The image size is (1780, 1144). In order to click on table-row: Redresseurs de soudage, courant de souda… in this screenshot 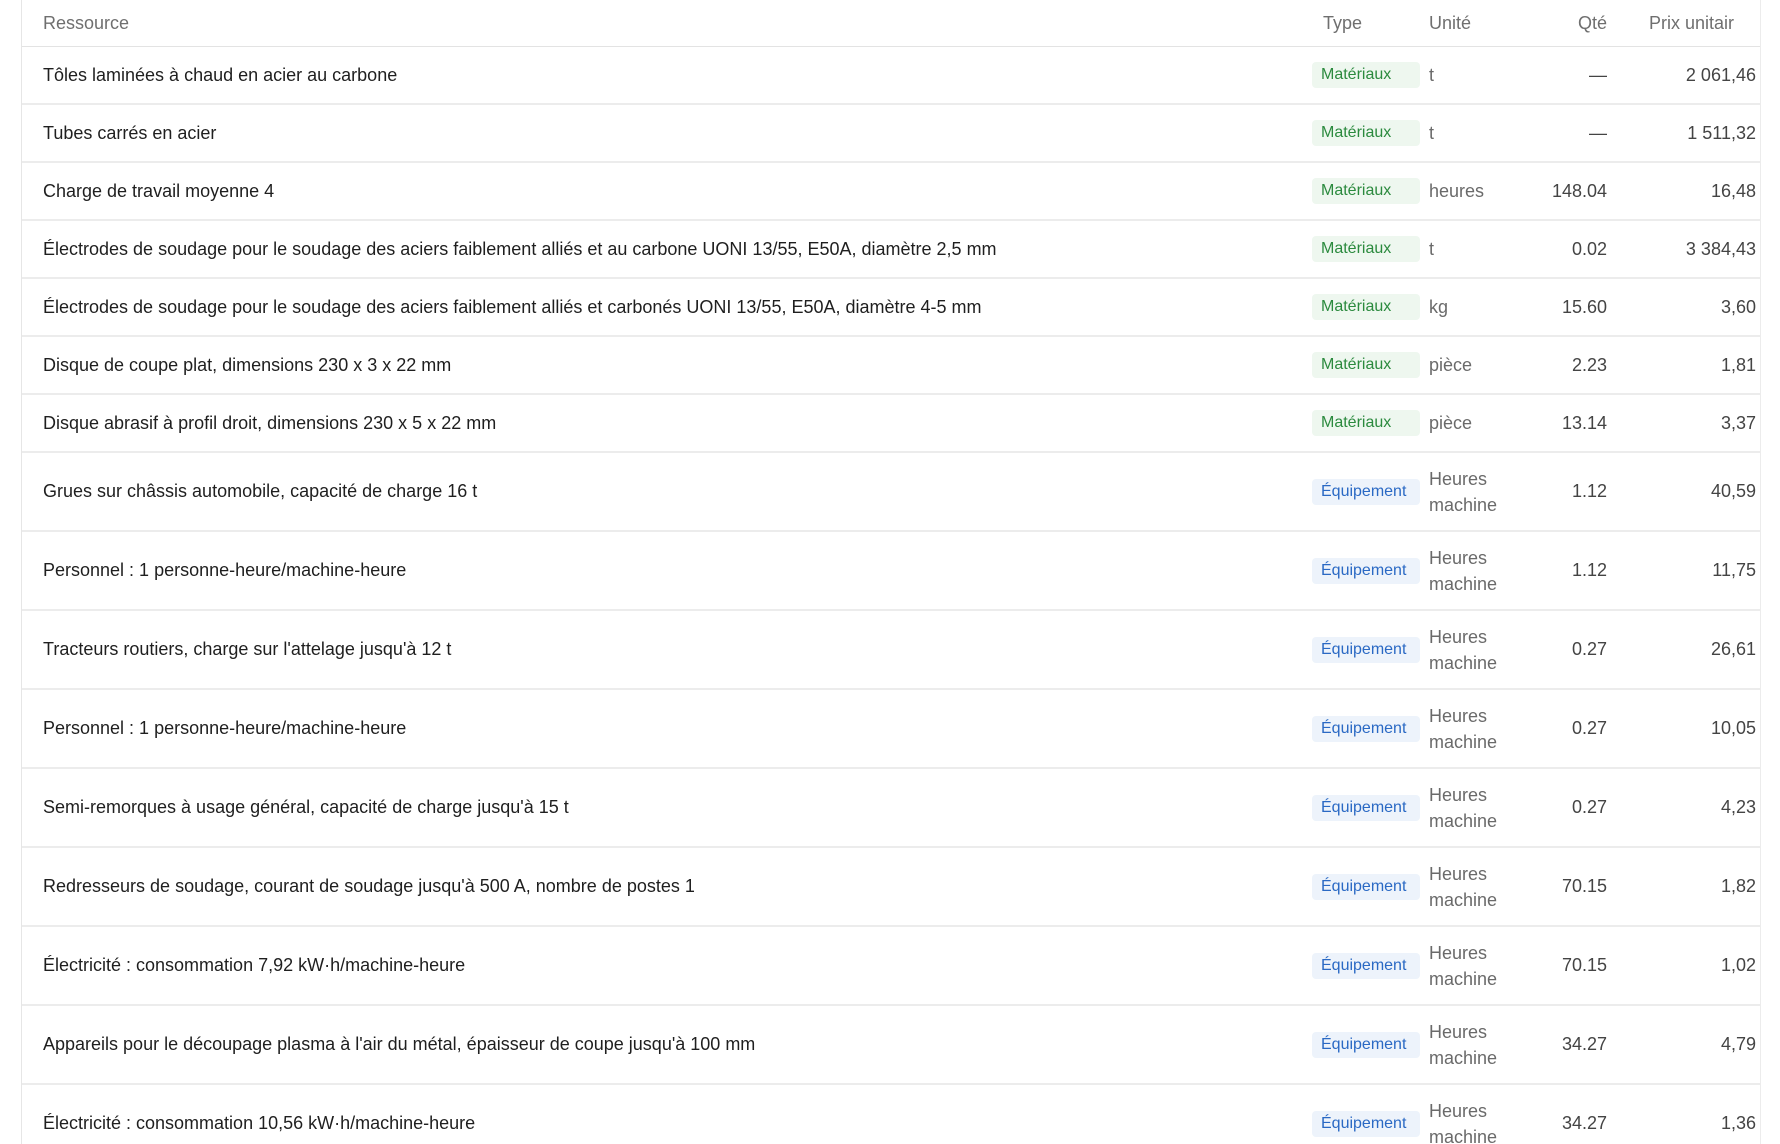, I will do `click(892, 887)`.